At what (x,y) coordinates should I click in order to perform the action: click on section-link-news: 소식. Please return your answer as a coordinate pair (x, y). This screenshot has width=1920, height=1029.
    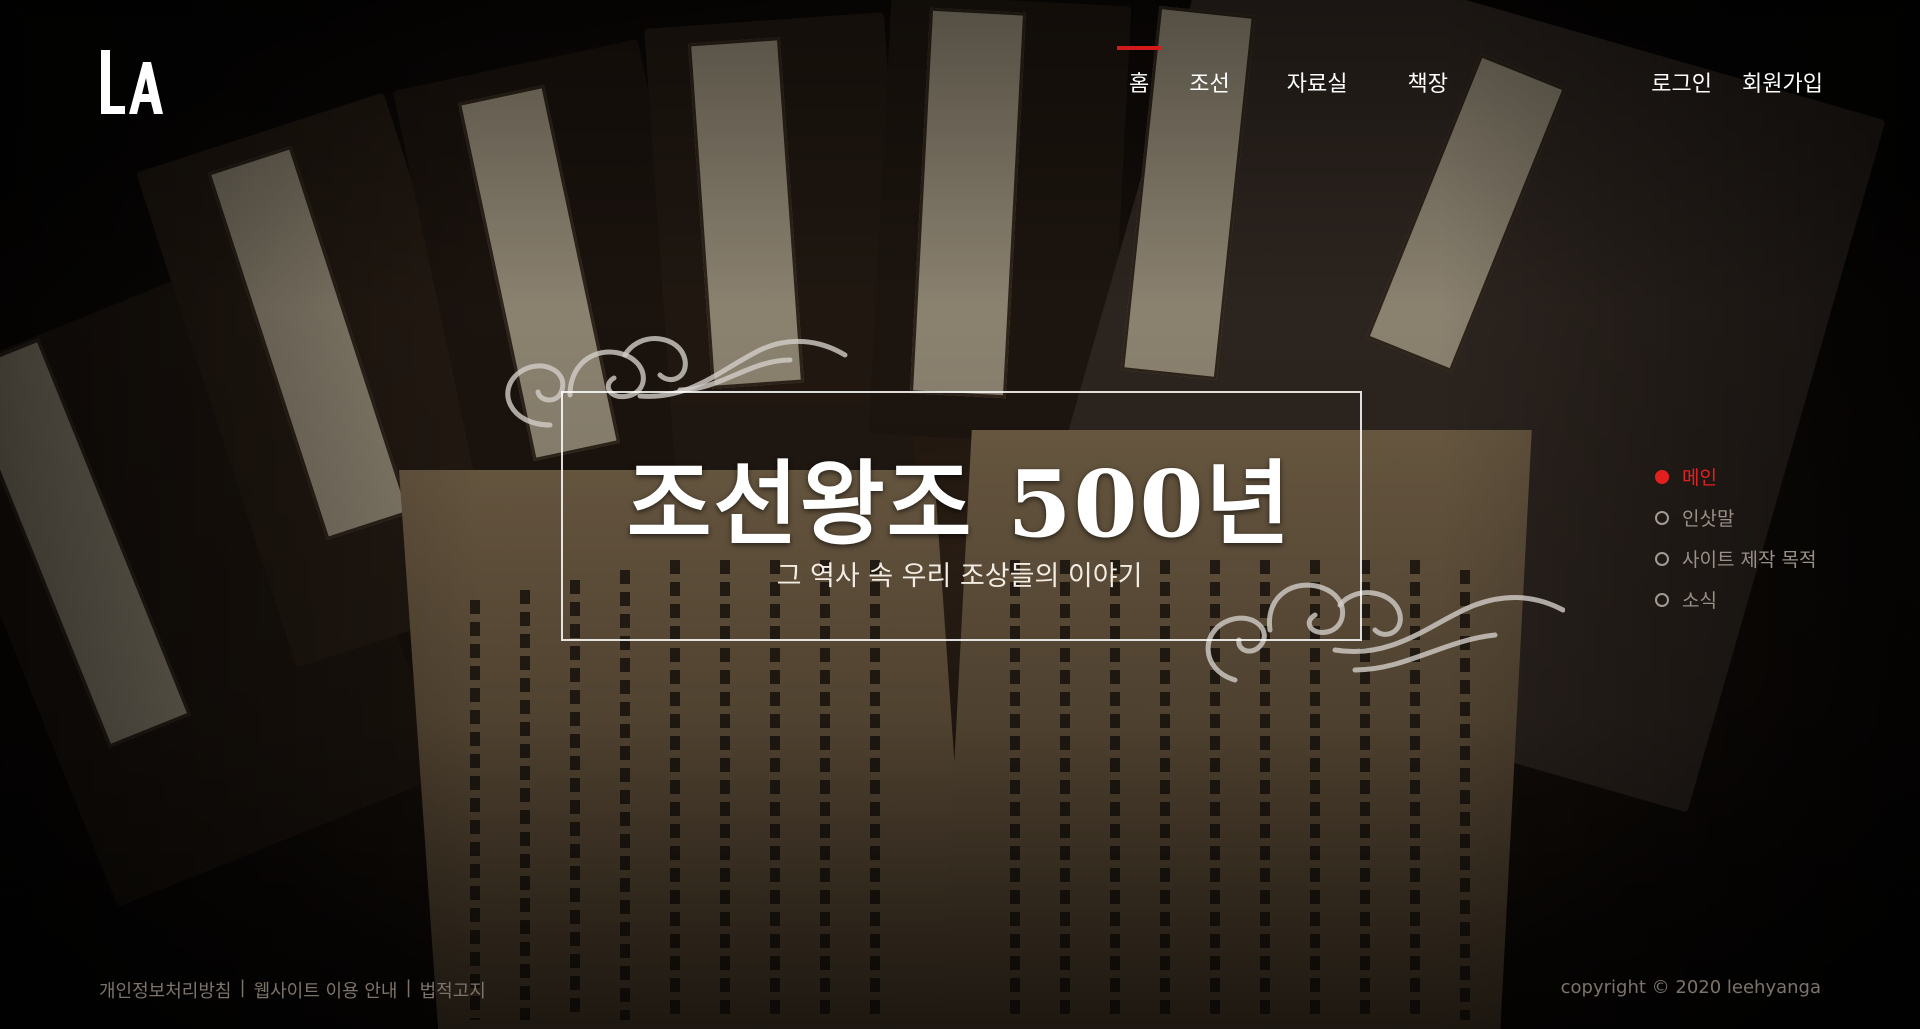
    Looking at the image, I should click on (1735, 599).